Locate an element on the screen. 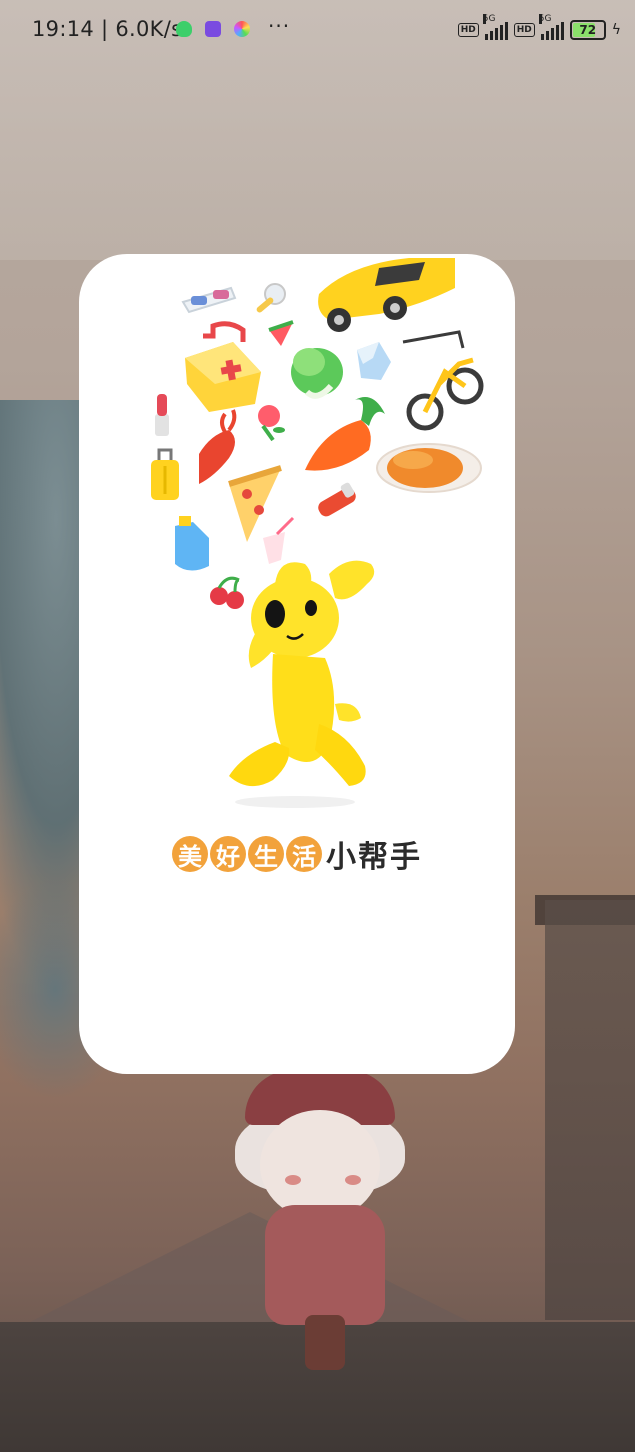 This screenshot has height=1452, width=635. battery-icon: 72 is located at coordinates (587, 30).